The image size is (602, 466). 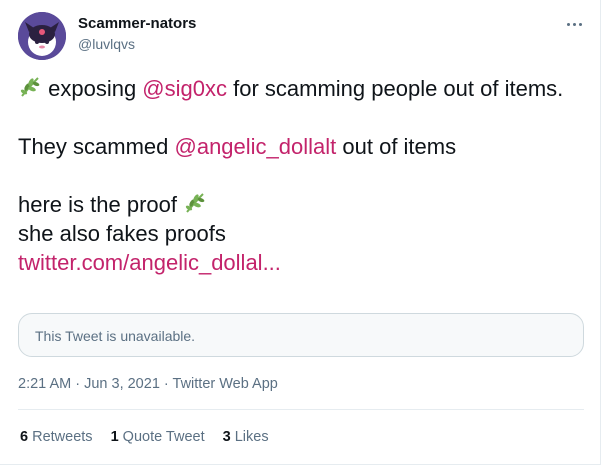 What do you see at coordinates (225, 384) in the screenshot?
I see `tweet-source: Twitter Web App` at bounding box center [225, 384].